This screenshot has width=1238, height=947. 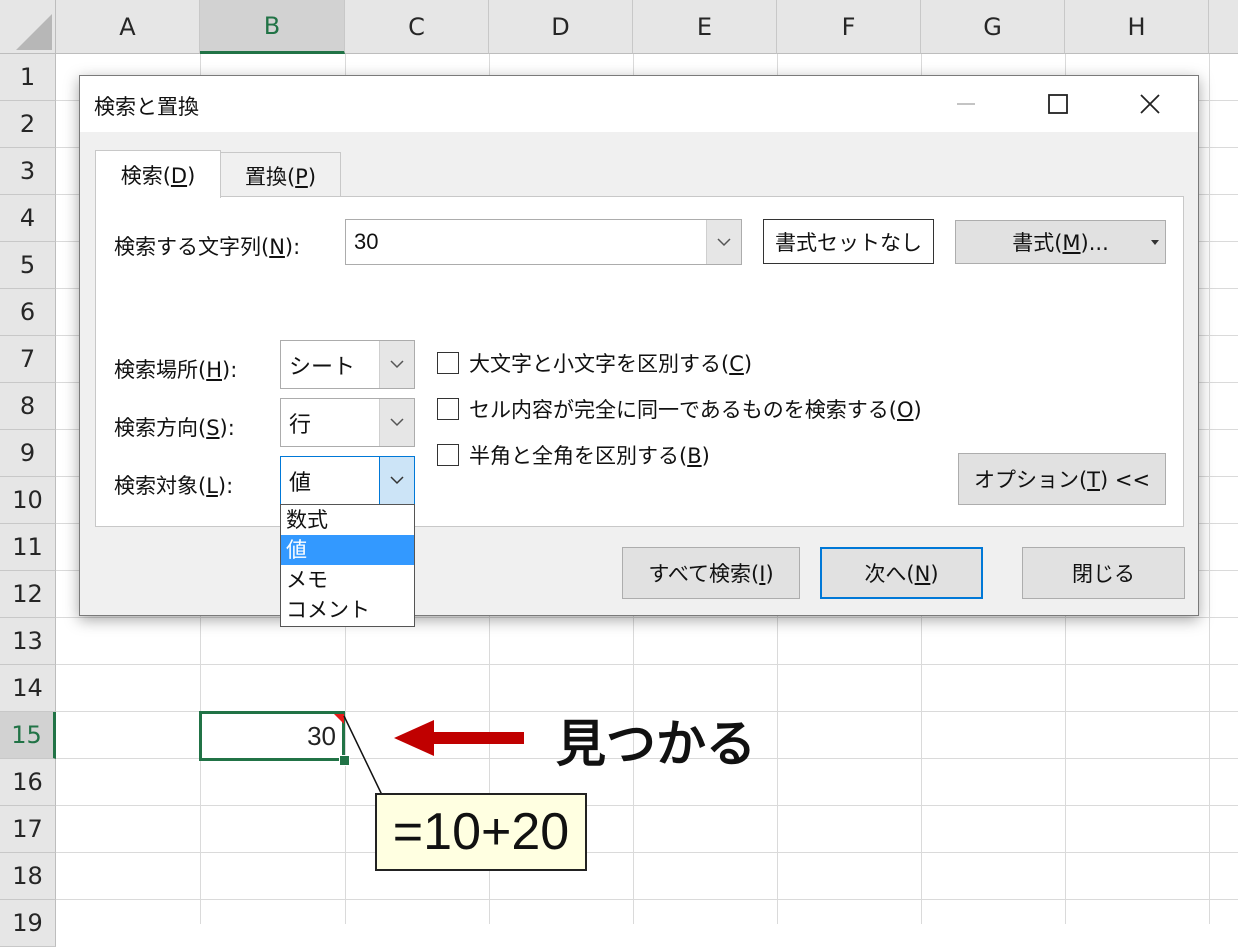 What do you see at coordinates (28, 500) in the screenshot?
I see `row-header-10: 10` at bounding box center [28, 500].